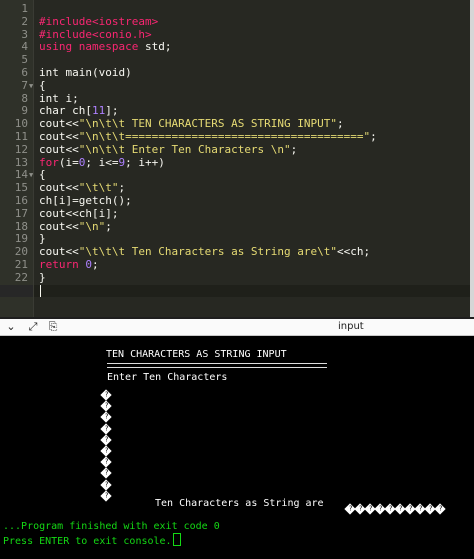 Image resolution: width=474 pixels, height=559 pixels. I want to click on code-line: int main(void), so click(85, 73).